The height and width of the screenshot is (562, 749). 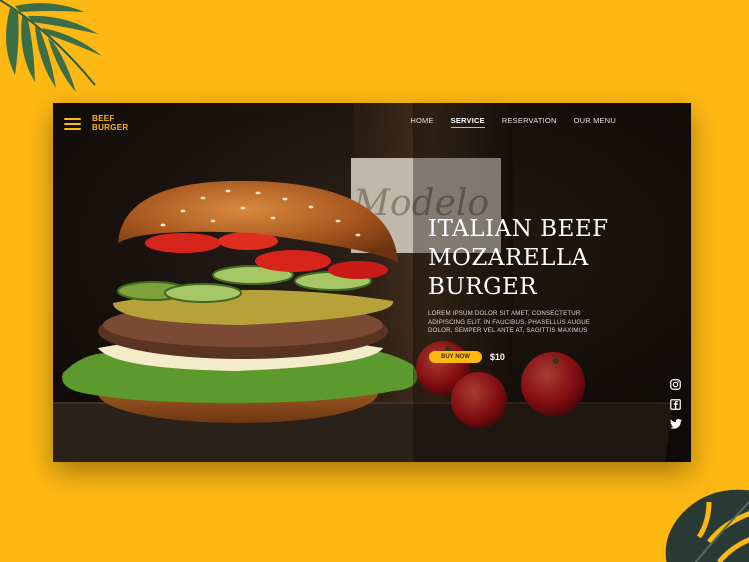 What do you see at coordinates (455, 357) in the screenshot?
I see `buy-now-button: BUY NOW` at bounding box center [455, 357].